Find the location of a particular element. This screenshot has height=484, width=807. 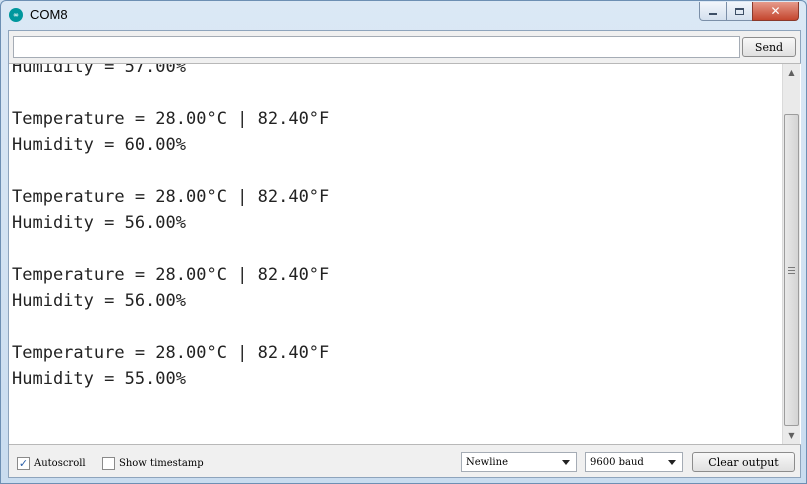

scroll-down-arrow-icon: ▼ is located at coordinates (791, 435).